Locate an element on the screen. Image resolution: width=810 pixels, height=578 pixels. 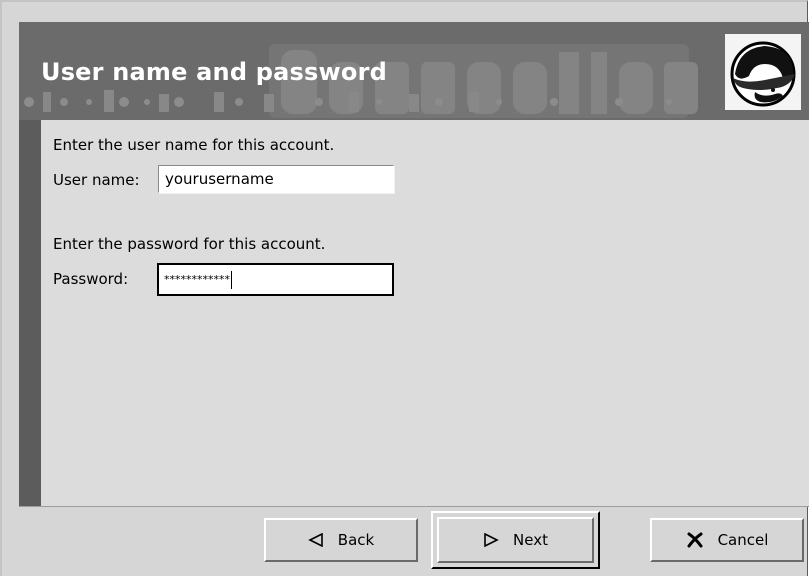
button-row-divider is located at coordinates (414, 506).